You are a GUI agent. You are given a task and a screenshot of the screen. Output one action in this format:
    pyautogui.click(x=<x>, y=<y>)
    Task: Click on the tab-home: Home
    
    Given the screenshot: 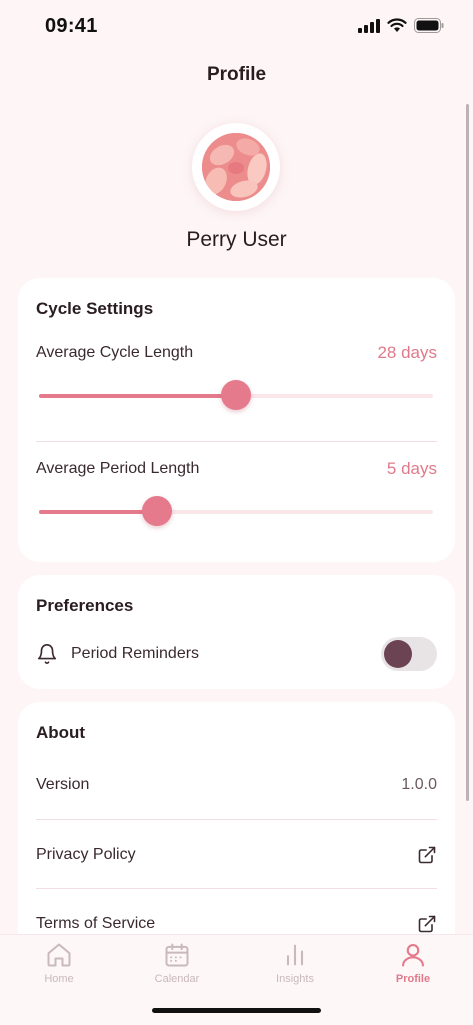 What is the action you would take?
    pyautogui.click(x=59, y=963)
    